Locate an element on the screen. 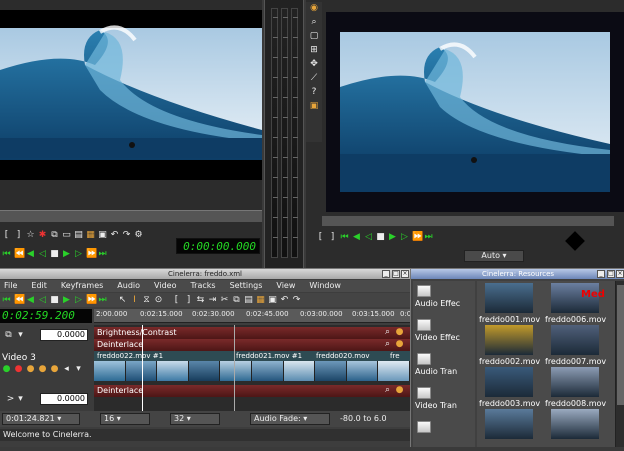 This screenshot has width=624, height=451. menu-keyframes: Keyframes is located at coordinates (82, 286).